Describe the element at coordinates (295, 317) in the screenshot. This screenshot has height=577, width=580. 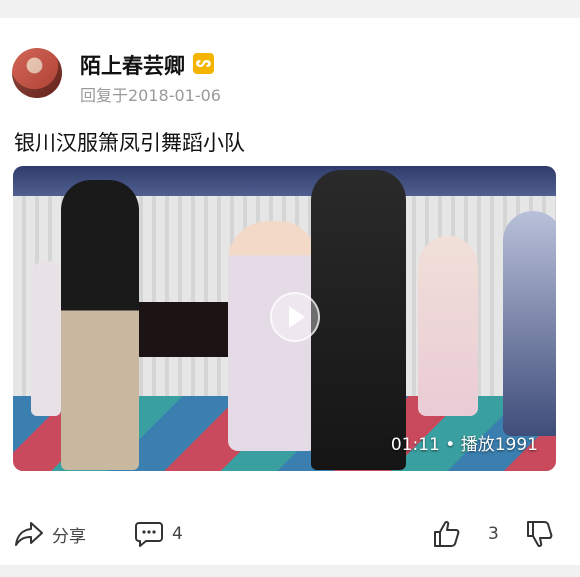
I see `play-icon` at that location.